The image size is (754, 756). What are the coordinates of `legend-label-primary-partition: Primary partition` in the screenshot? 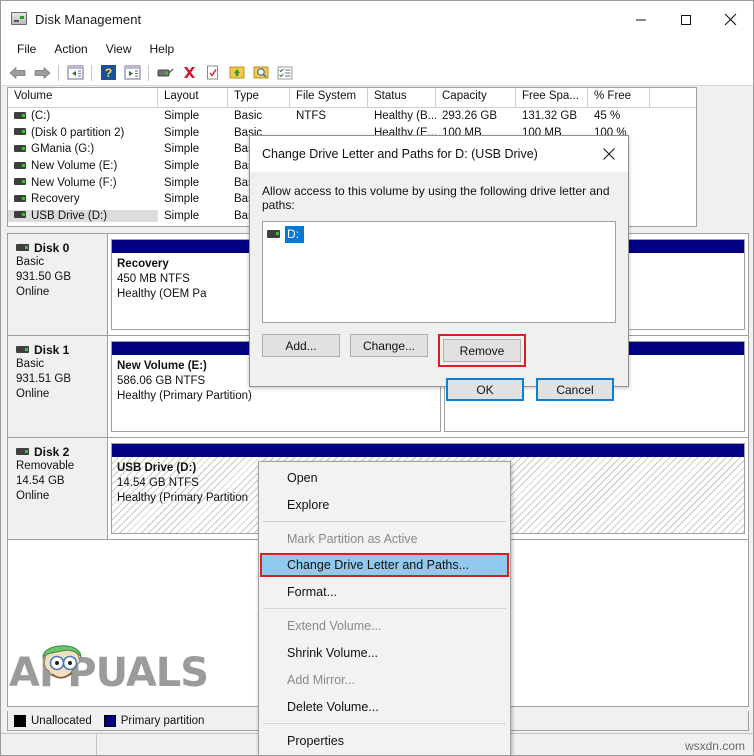 It's located at (162, 720).